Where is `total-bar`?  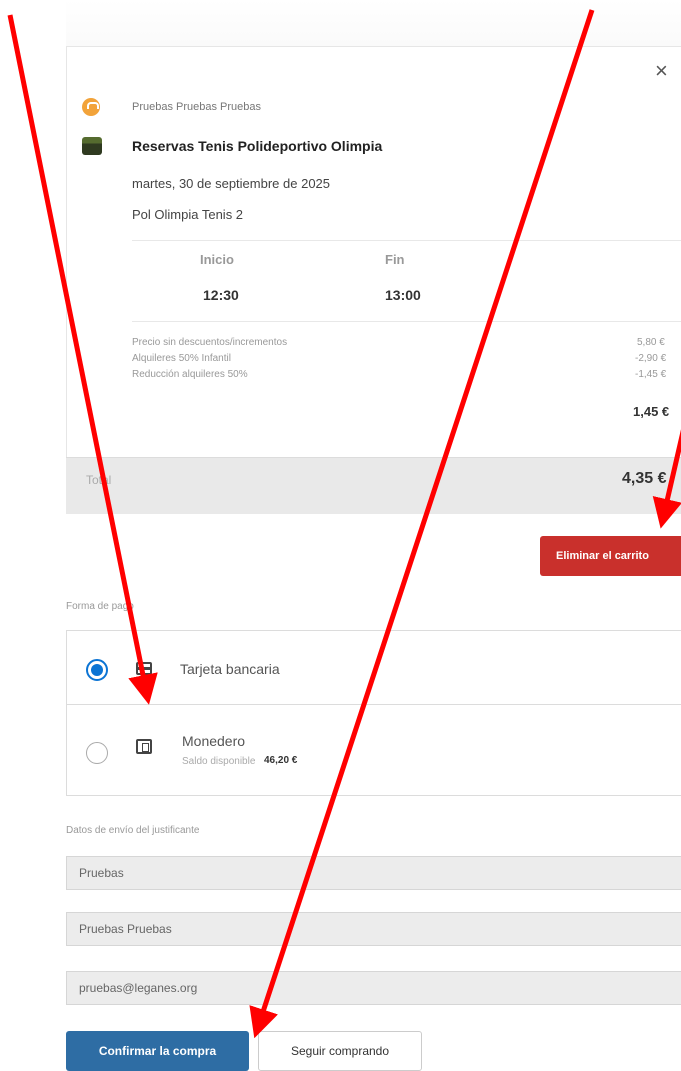 total-bar is located at coordinates (373, 485).